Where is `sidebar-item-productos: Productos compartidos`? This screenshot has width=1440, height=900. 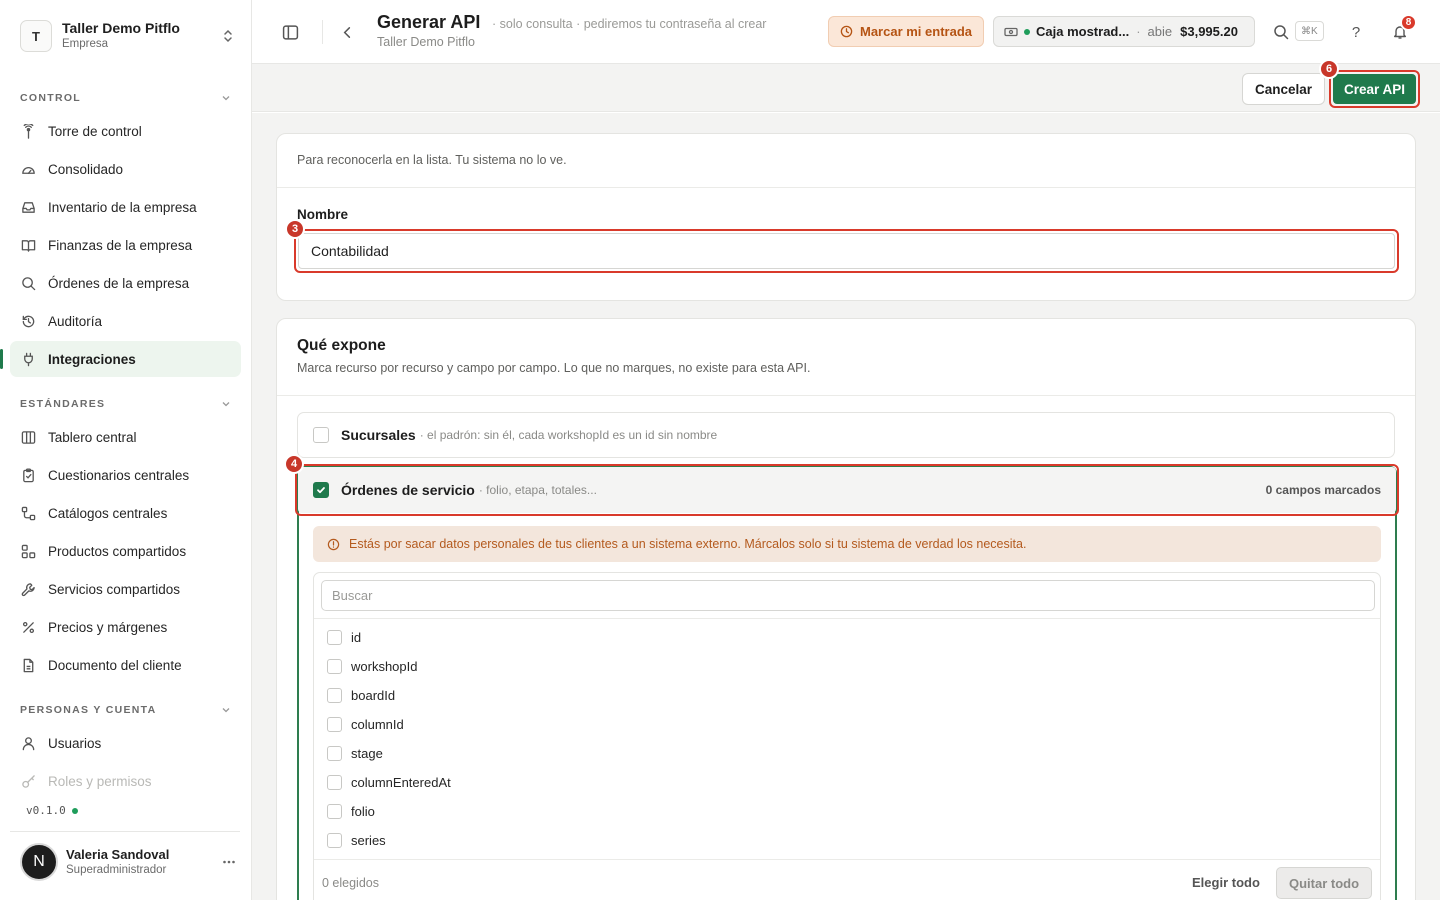
sidebar-item-productos: Productos compartidos is located at coordinates (125, 551).